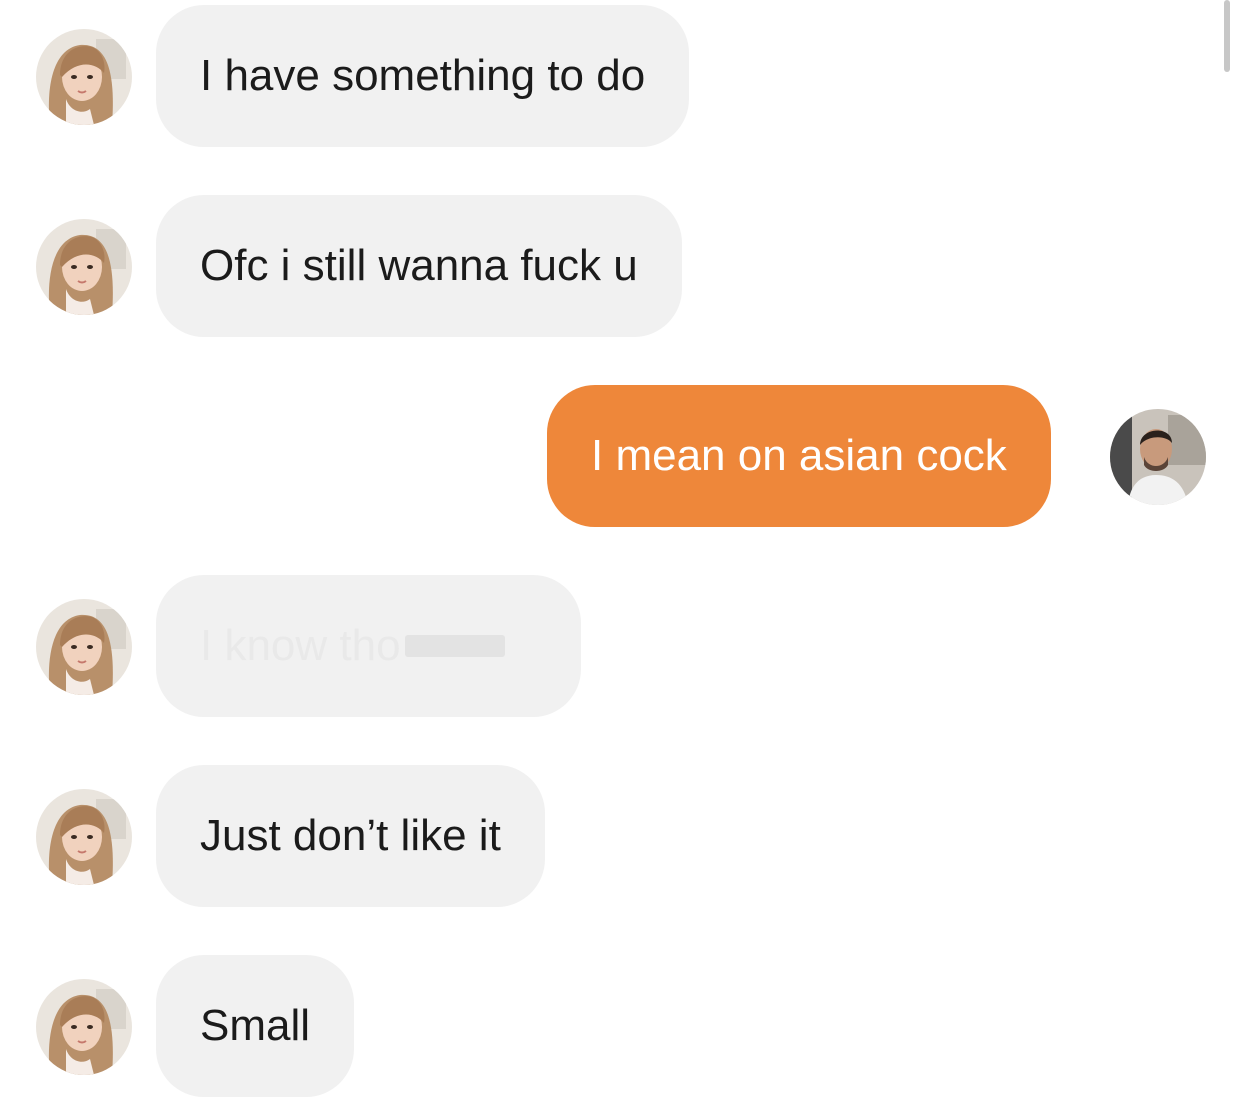 Image resolution: width=1242 pixels, height=1115 pixels. I want to click on redaction-mark, so click(454, 646).